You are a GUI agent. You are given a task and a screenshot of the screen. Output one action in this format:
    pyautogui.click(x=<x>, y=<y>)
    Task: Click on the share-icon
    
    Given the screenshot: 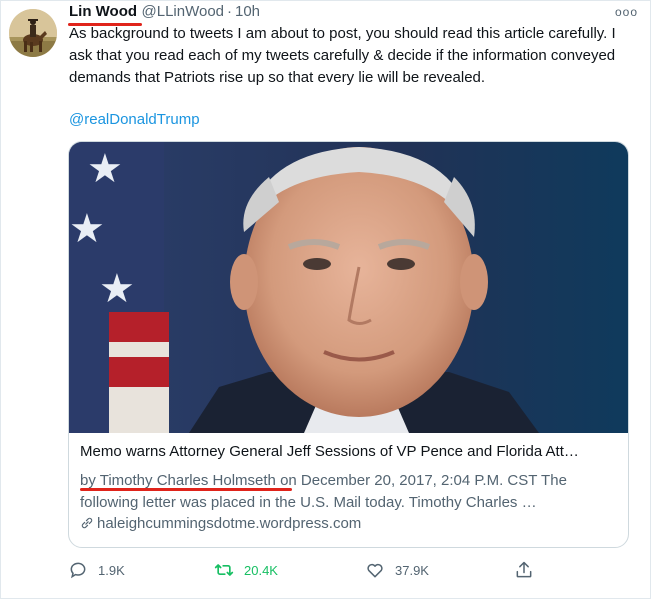 What is the action you would take?
    pyautogui.click(x=524, y=569)
    